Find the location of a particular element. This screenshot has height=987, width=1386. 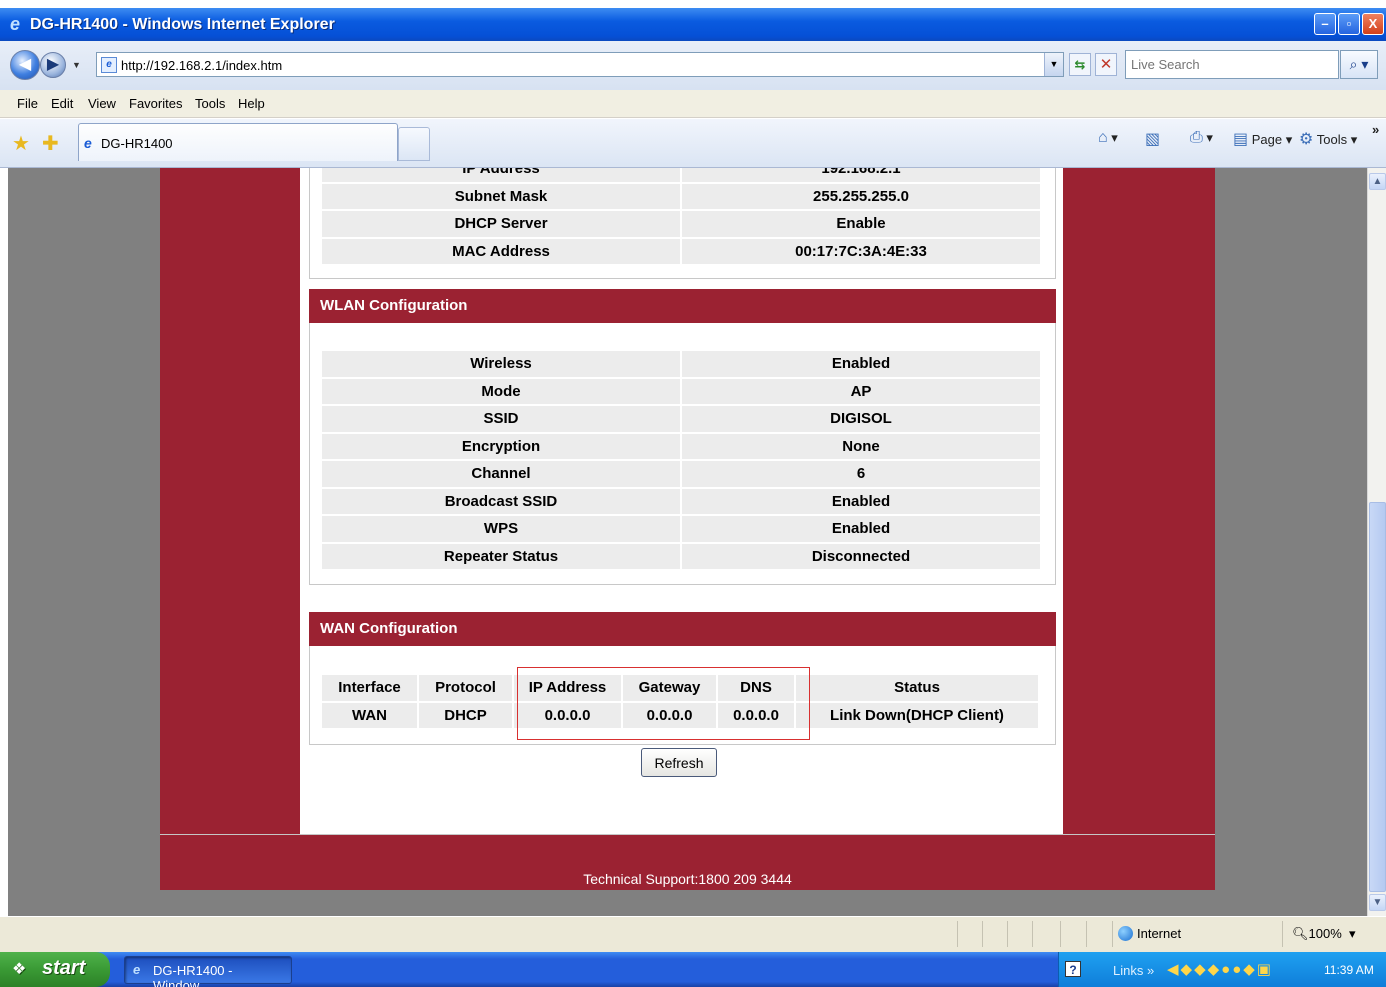

clock: 11:39 AM is located at coordinates (1349, 970).